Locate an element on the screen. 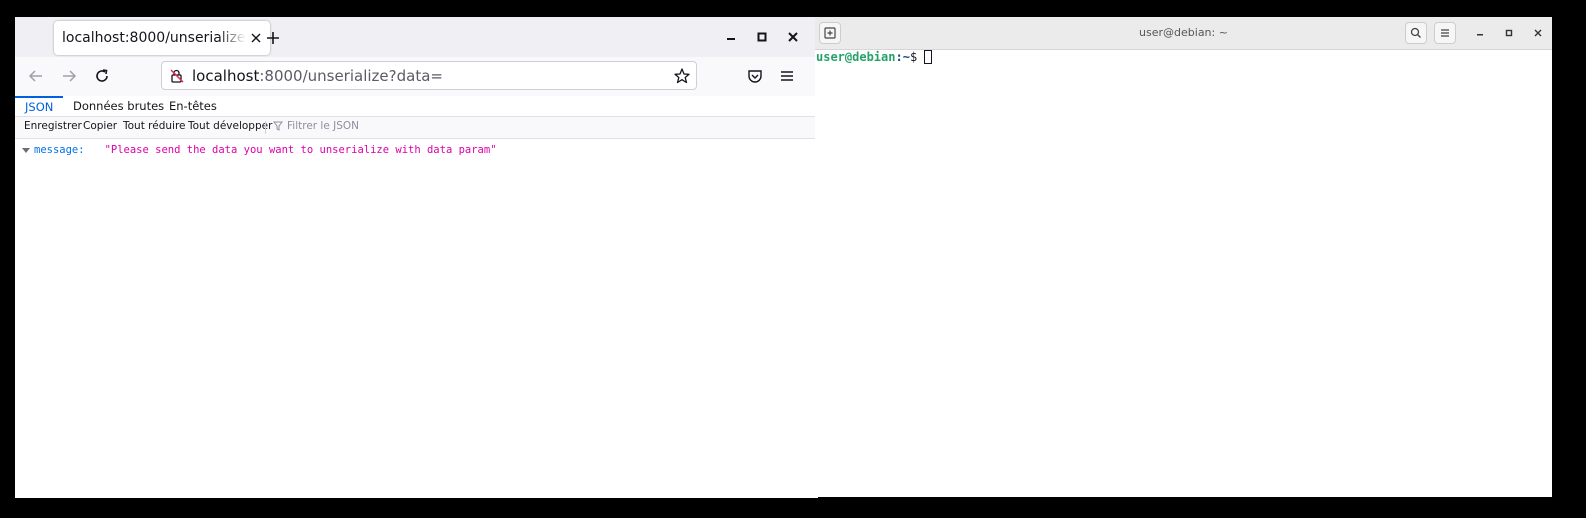 The image size is (1586, 518). prompt-symbol: $ is located at coordinates (913, 57).